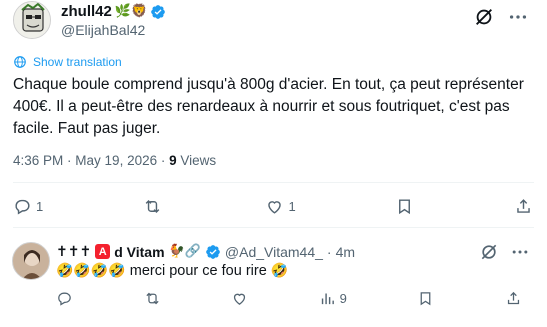 Image resolution: width=547 pixels, height=327 pixels. What do you see at coordinates (327, 299) in the screenshot?
I see `views-icon` at bounding box center [327, 299].